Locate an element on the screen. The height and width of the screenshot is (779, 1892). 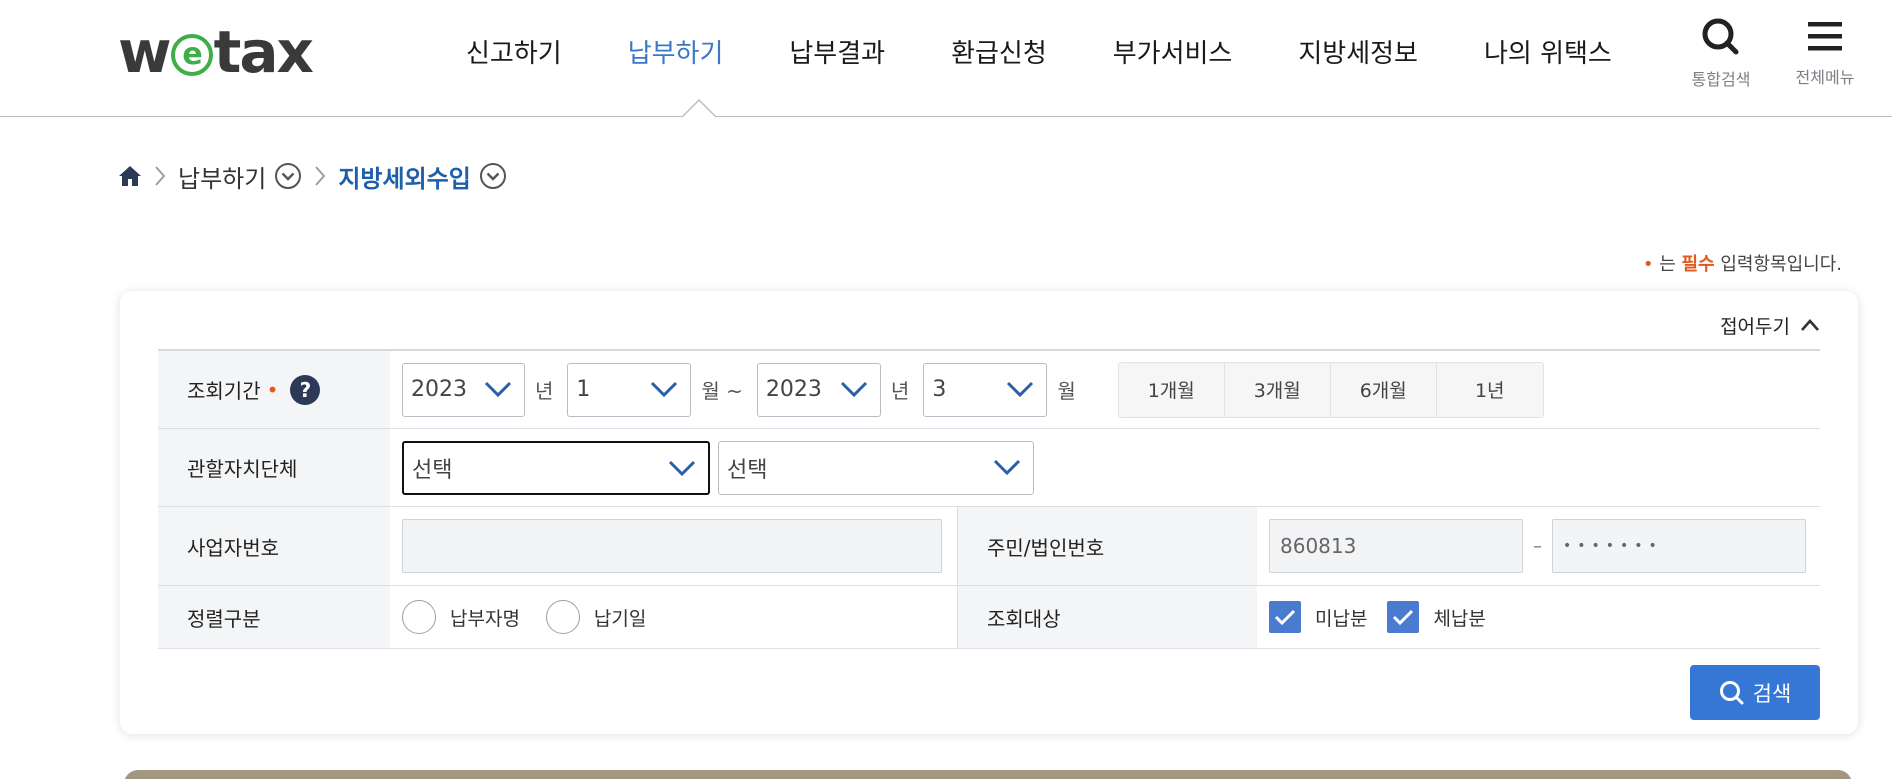
required-note-suffix: 입력항목입니다. is located at coordinates (1778, 264).